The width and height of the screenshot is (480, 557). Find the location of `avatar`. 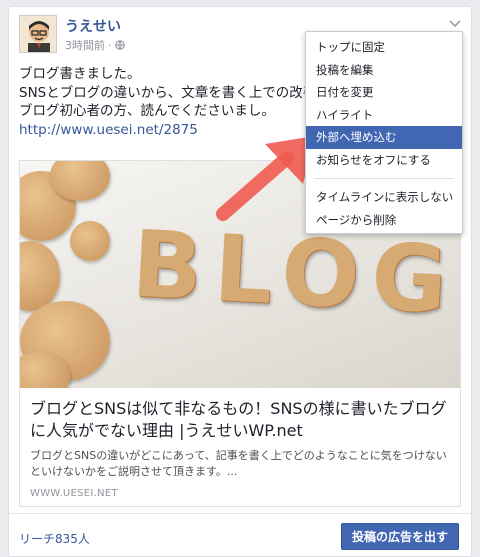

avatar is located at coordinates (38, 34).